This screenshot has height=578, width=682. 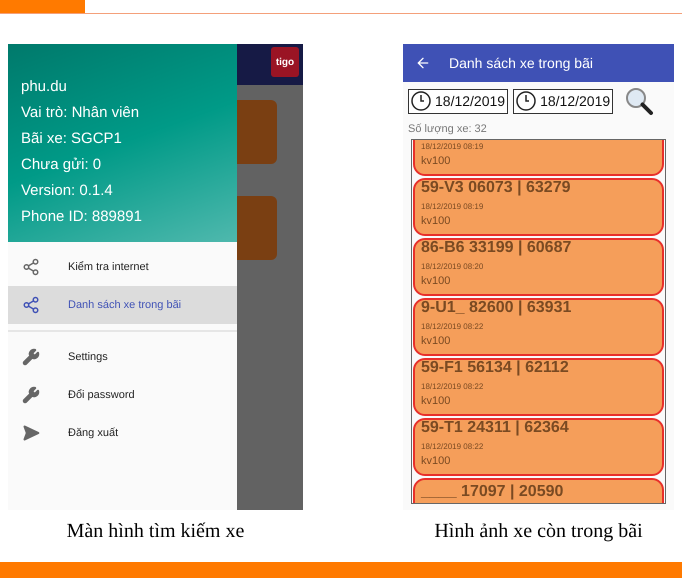 I want to click on vehicle-card: 59-V3 06073 | 63279 18/12/2019 08:19 kv100, so click(x=538, y=207).